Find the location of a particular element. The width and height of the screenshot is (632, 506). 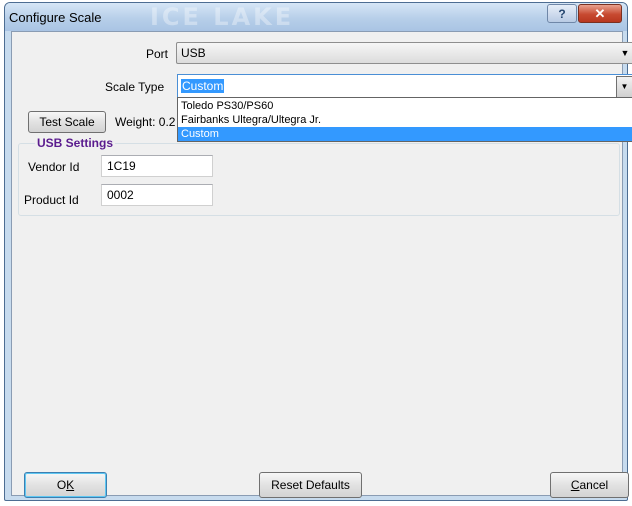

close-button: ✕ is located at coordinates (600, 13).